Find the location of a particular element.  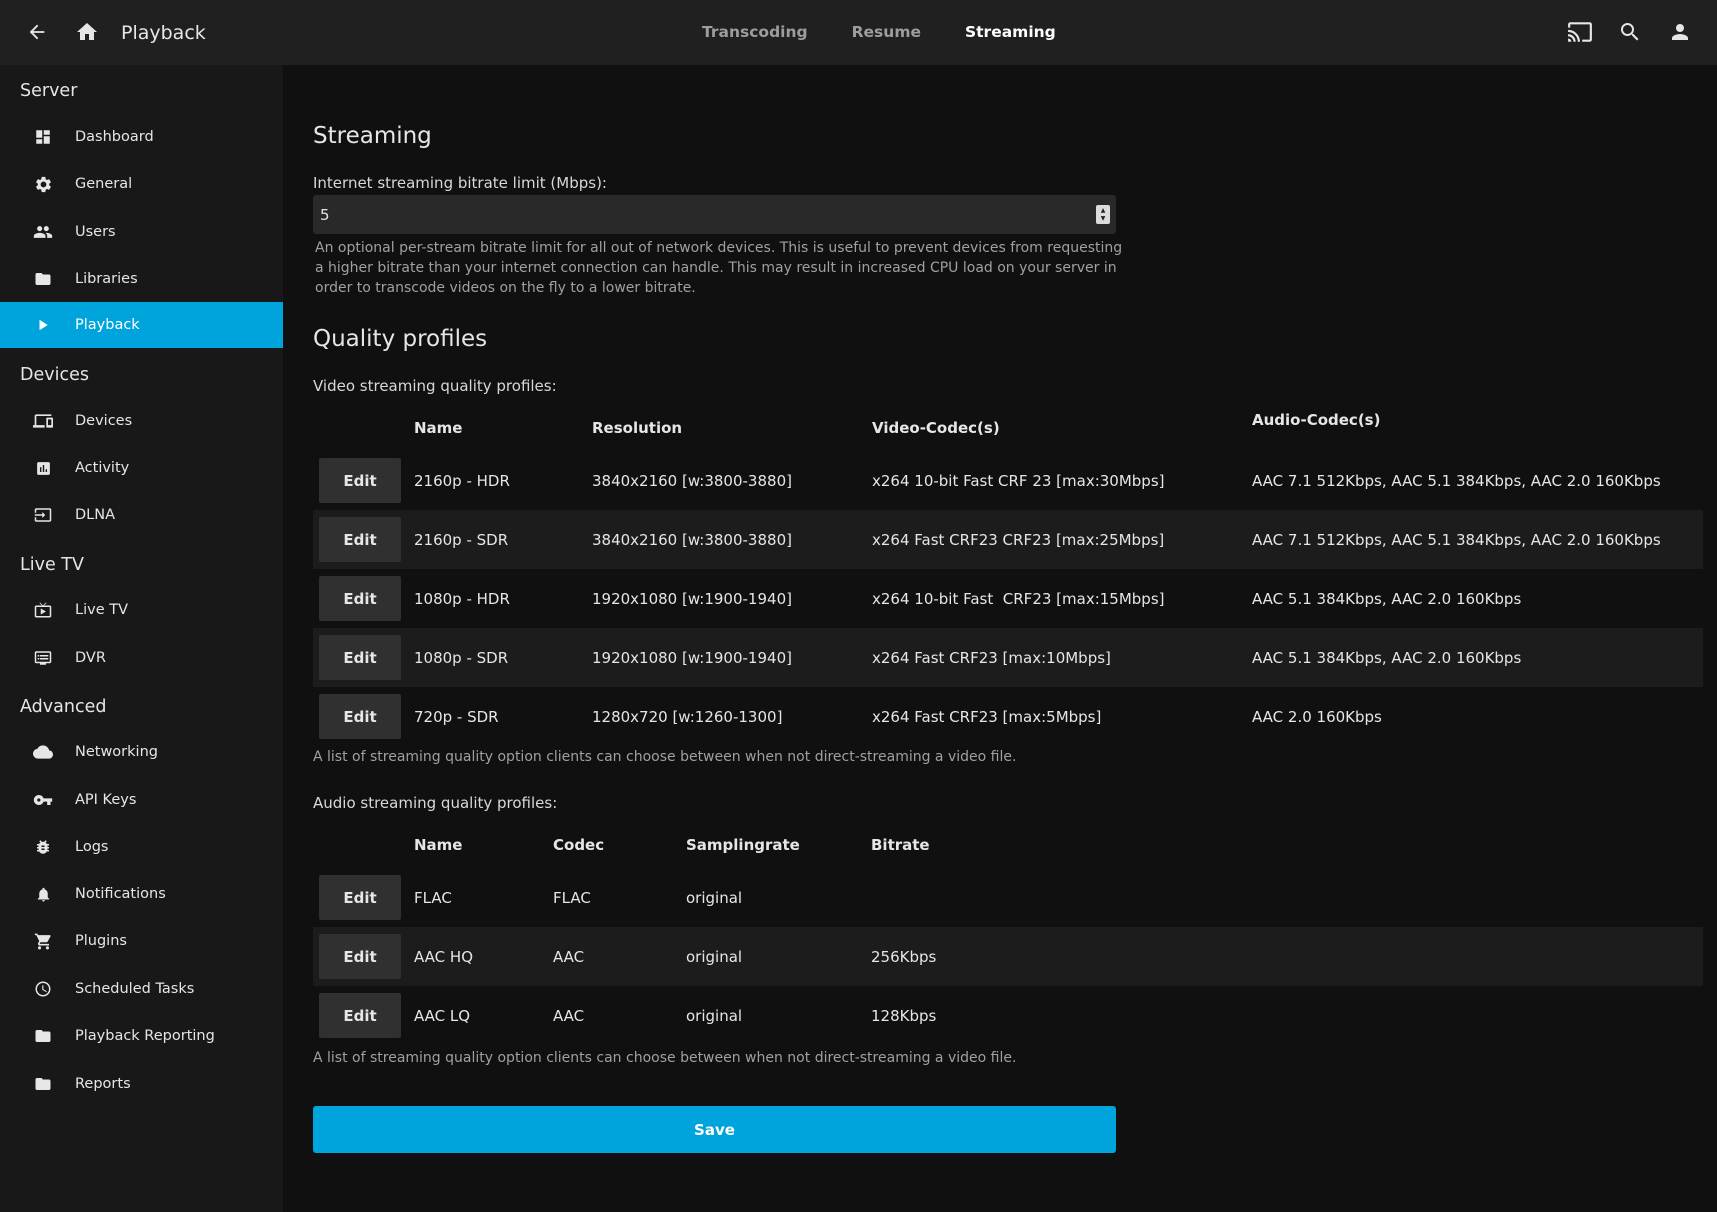

sidebar-item-plugins: Plugins is located at coordinates (141, 941).